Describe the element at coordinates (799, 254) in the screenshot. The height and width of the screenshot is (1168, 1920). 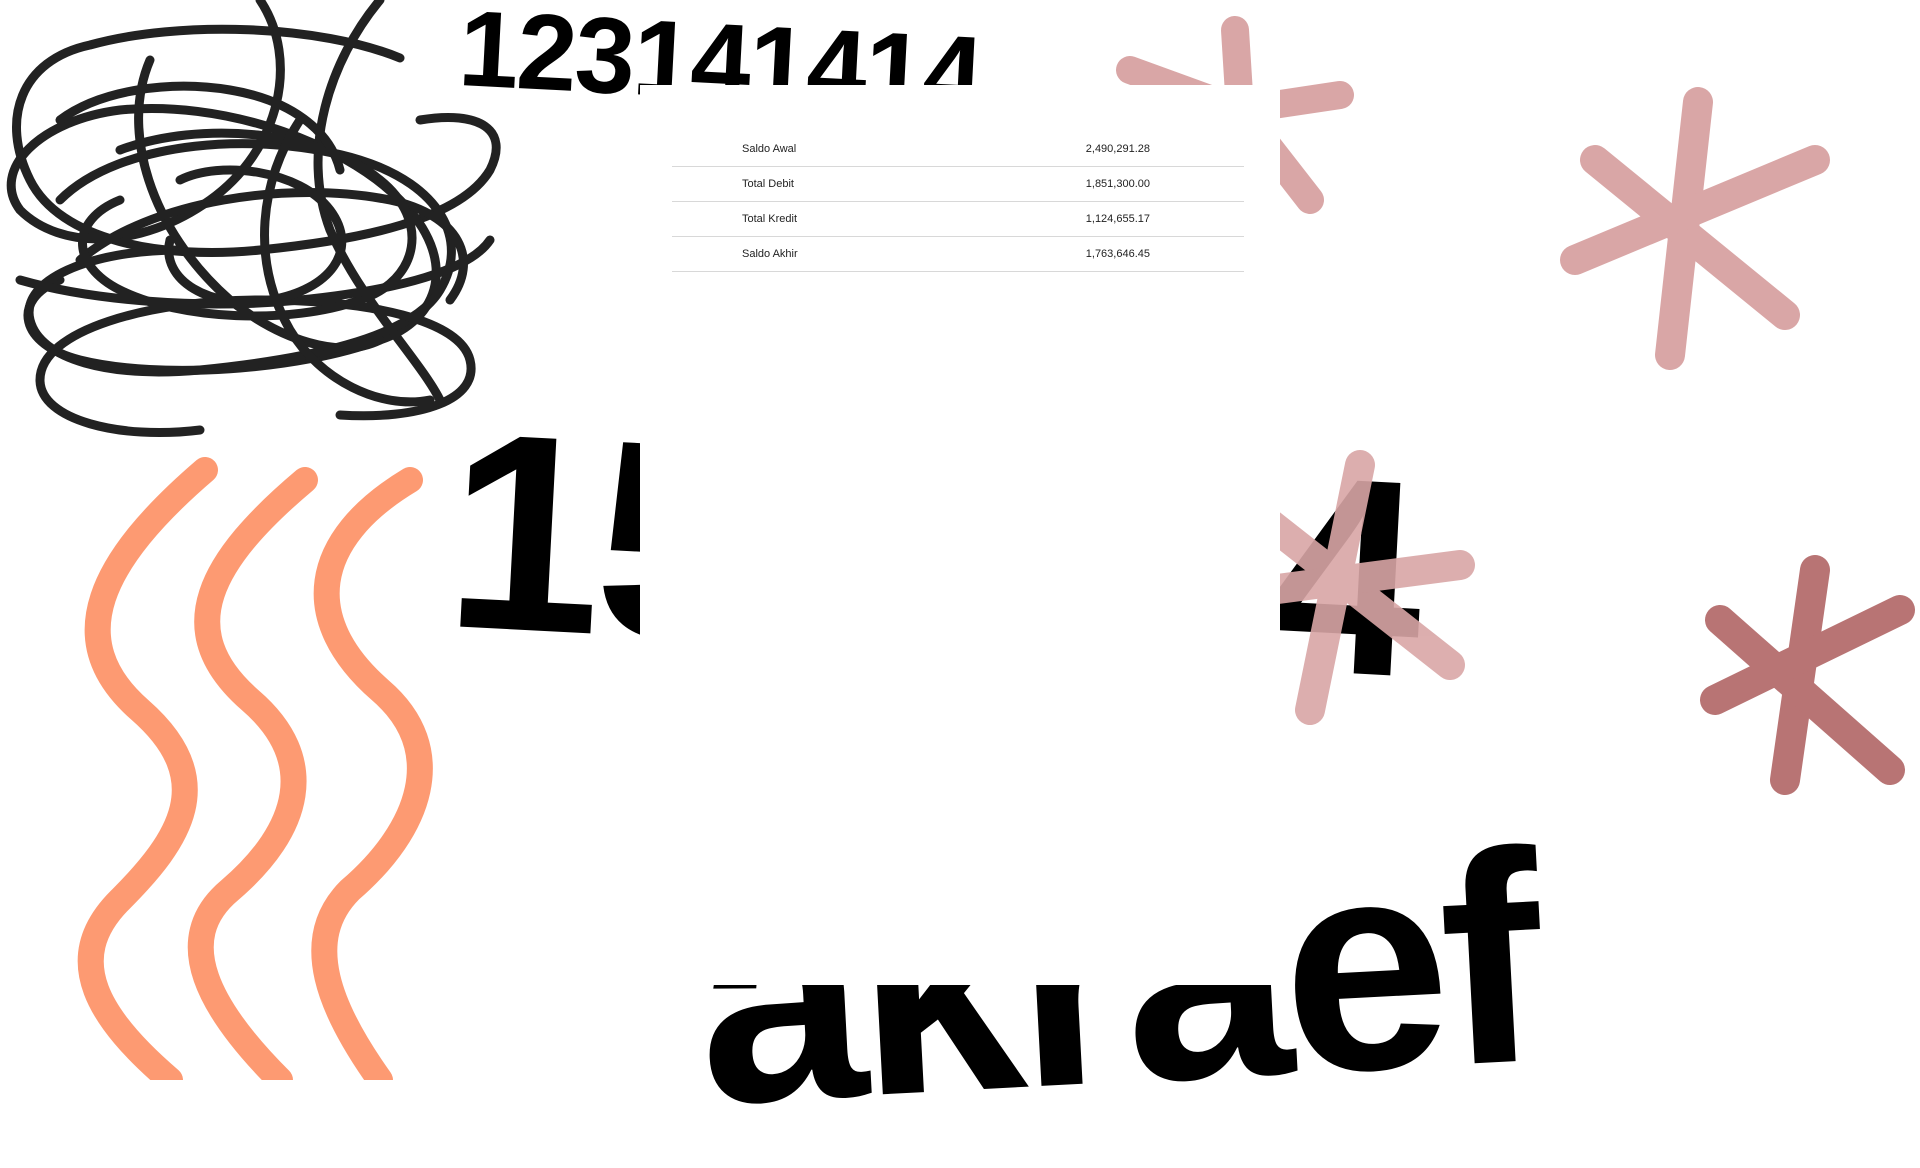
I see `row-label-saldo-akhir: Saldo Akhir` at that location.